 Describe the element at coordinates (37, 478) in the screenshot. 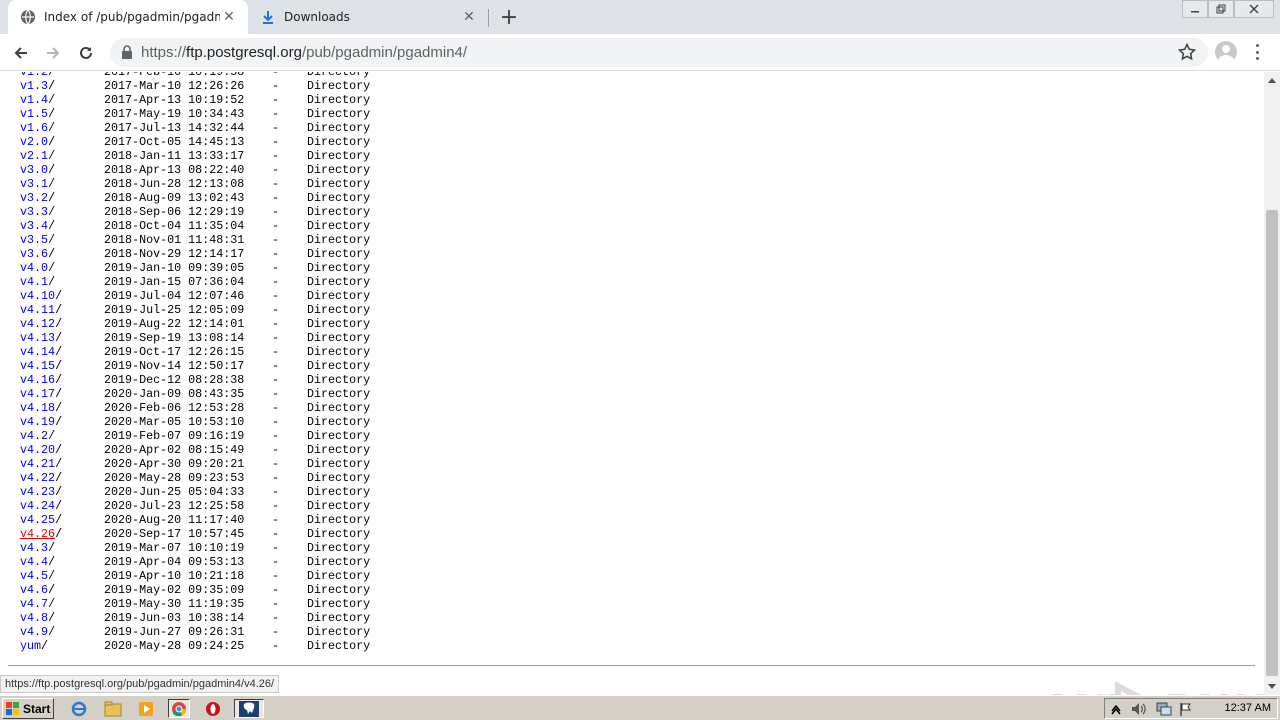

I see `directory-link: v4.22` at that location.